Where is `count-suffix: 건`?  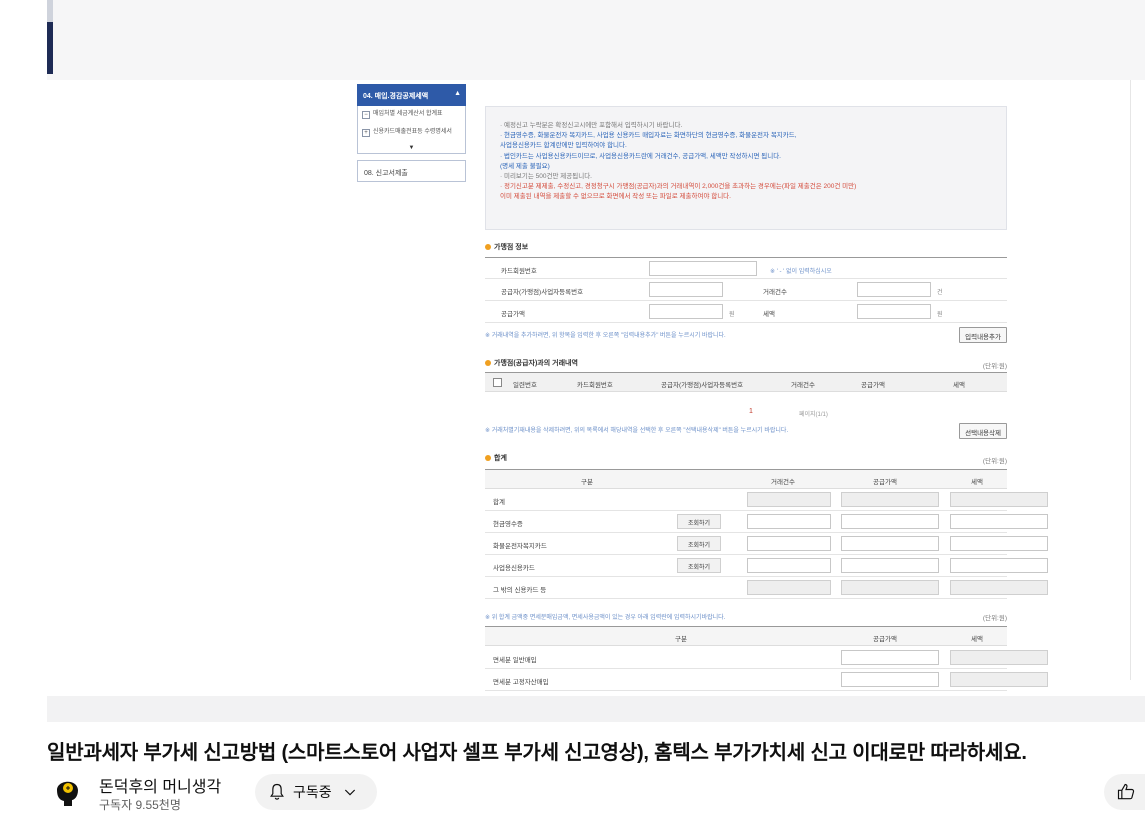 count-suffix: 건 is located at coordinates (940, 293).